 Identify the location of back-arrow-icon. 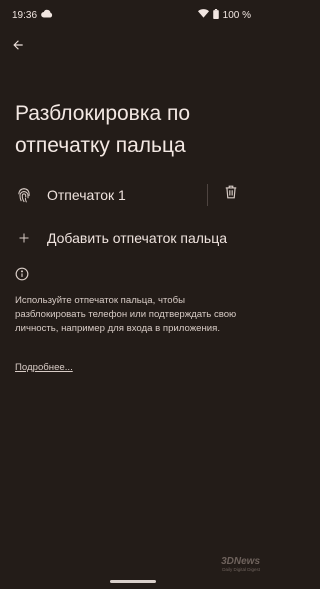
(18, 47).